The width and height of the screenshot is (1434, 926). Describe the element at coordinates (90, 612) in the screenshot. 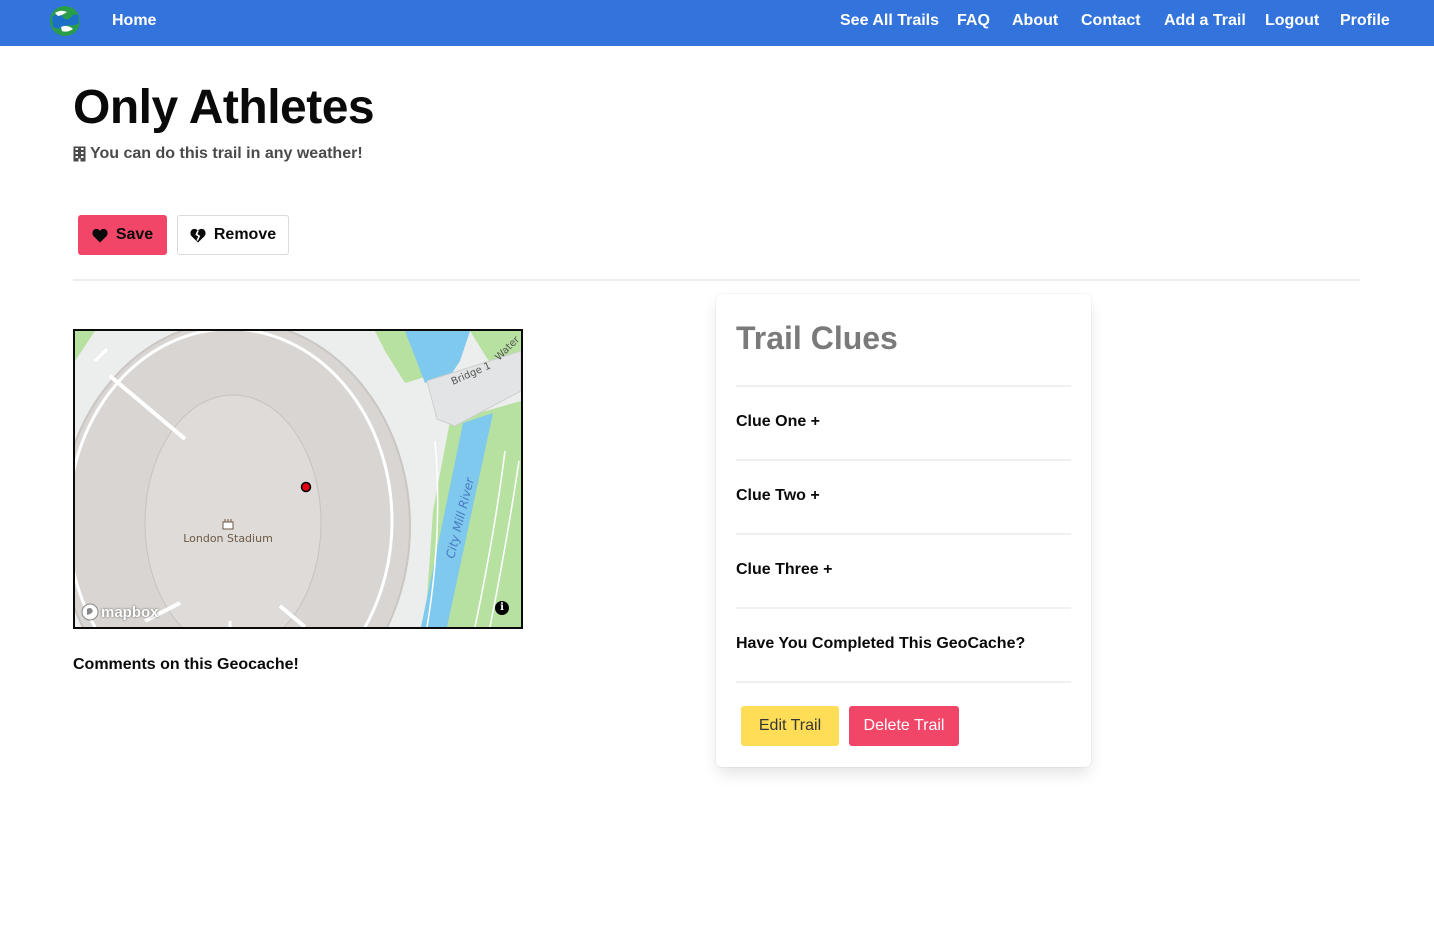

I see `mapbox-icon` at that location.